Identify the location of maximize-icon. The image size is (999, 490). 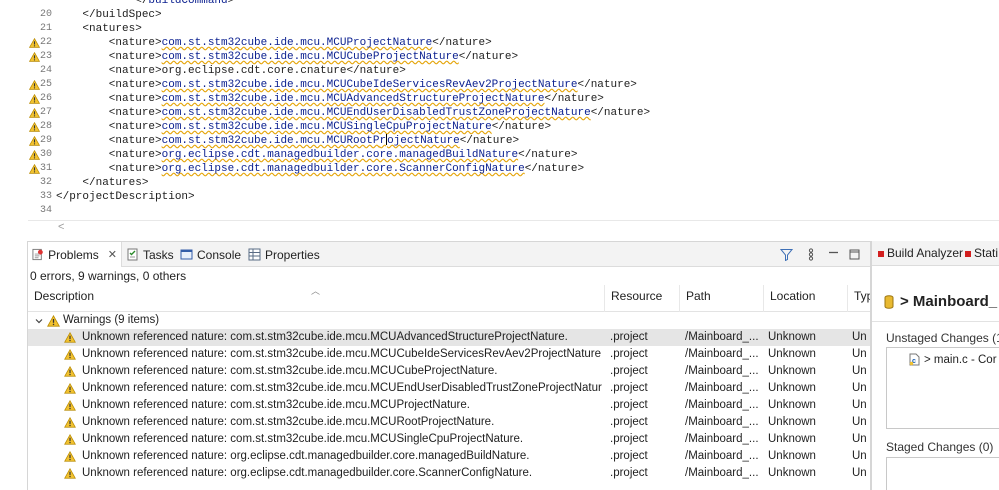
(854, 254).